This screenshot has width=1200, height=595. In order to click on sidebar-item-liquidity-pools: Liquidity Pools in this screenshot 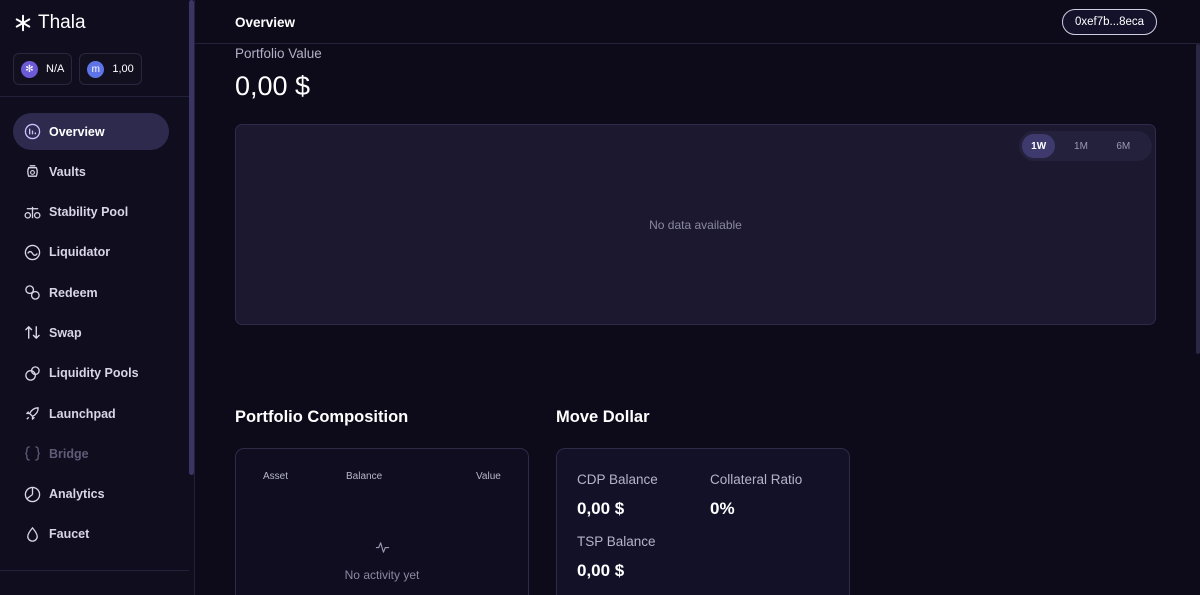, I will do `click(91, 373)`.